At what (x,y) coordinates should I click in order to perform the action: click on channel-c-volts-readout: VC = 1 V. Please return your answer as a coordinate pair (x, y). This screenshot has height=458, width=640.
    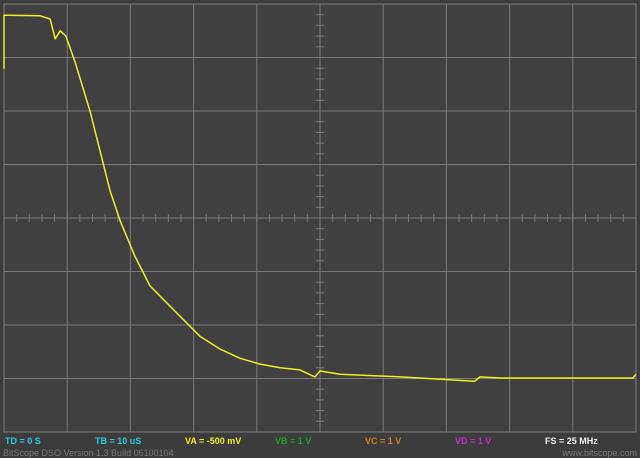
    Looking at the image, I should click on (383, 441).